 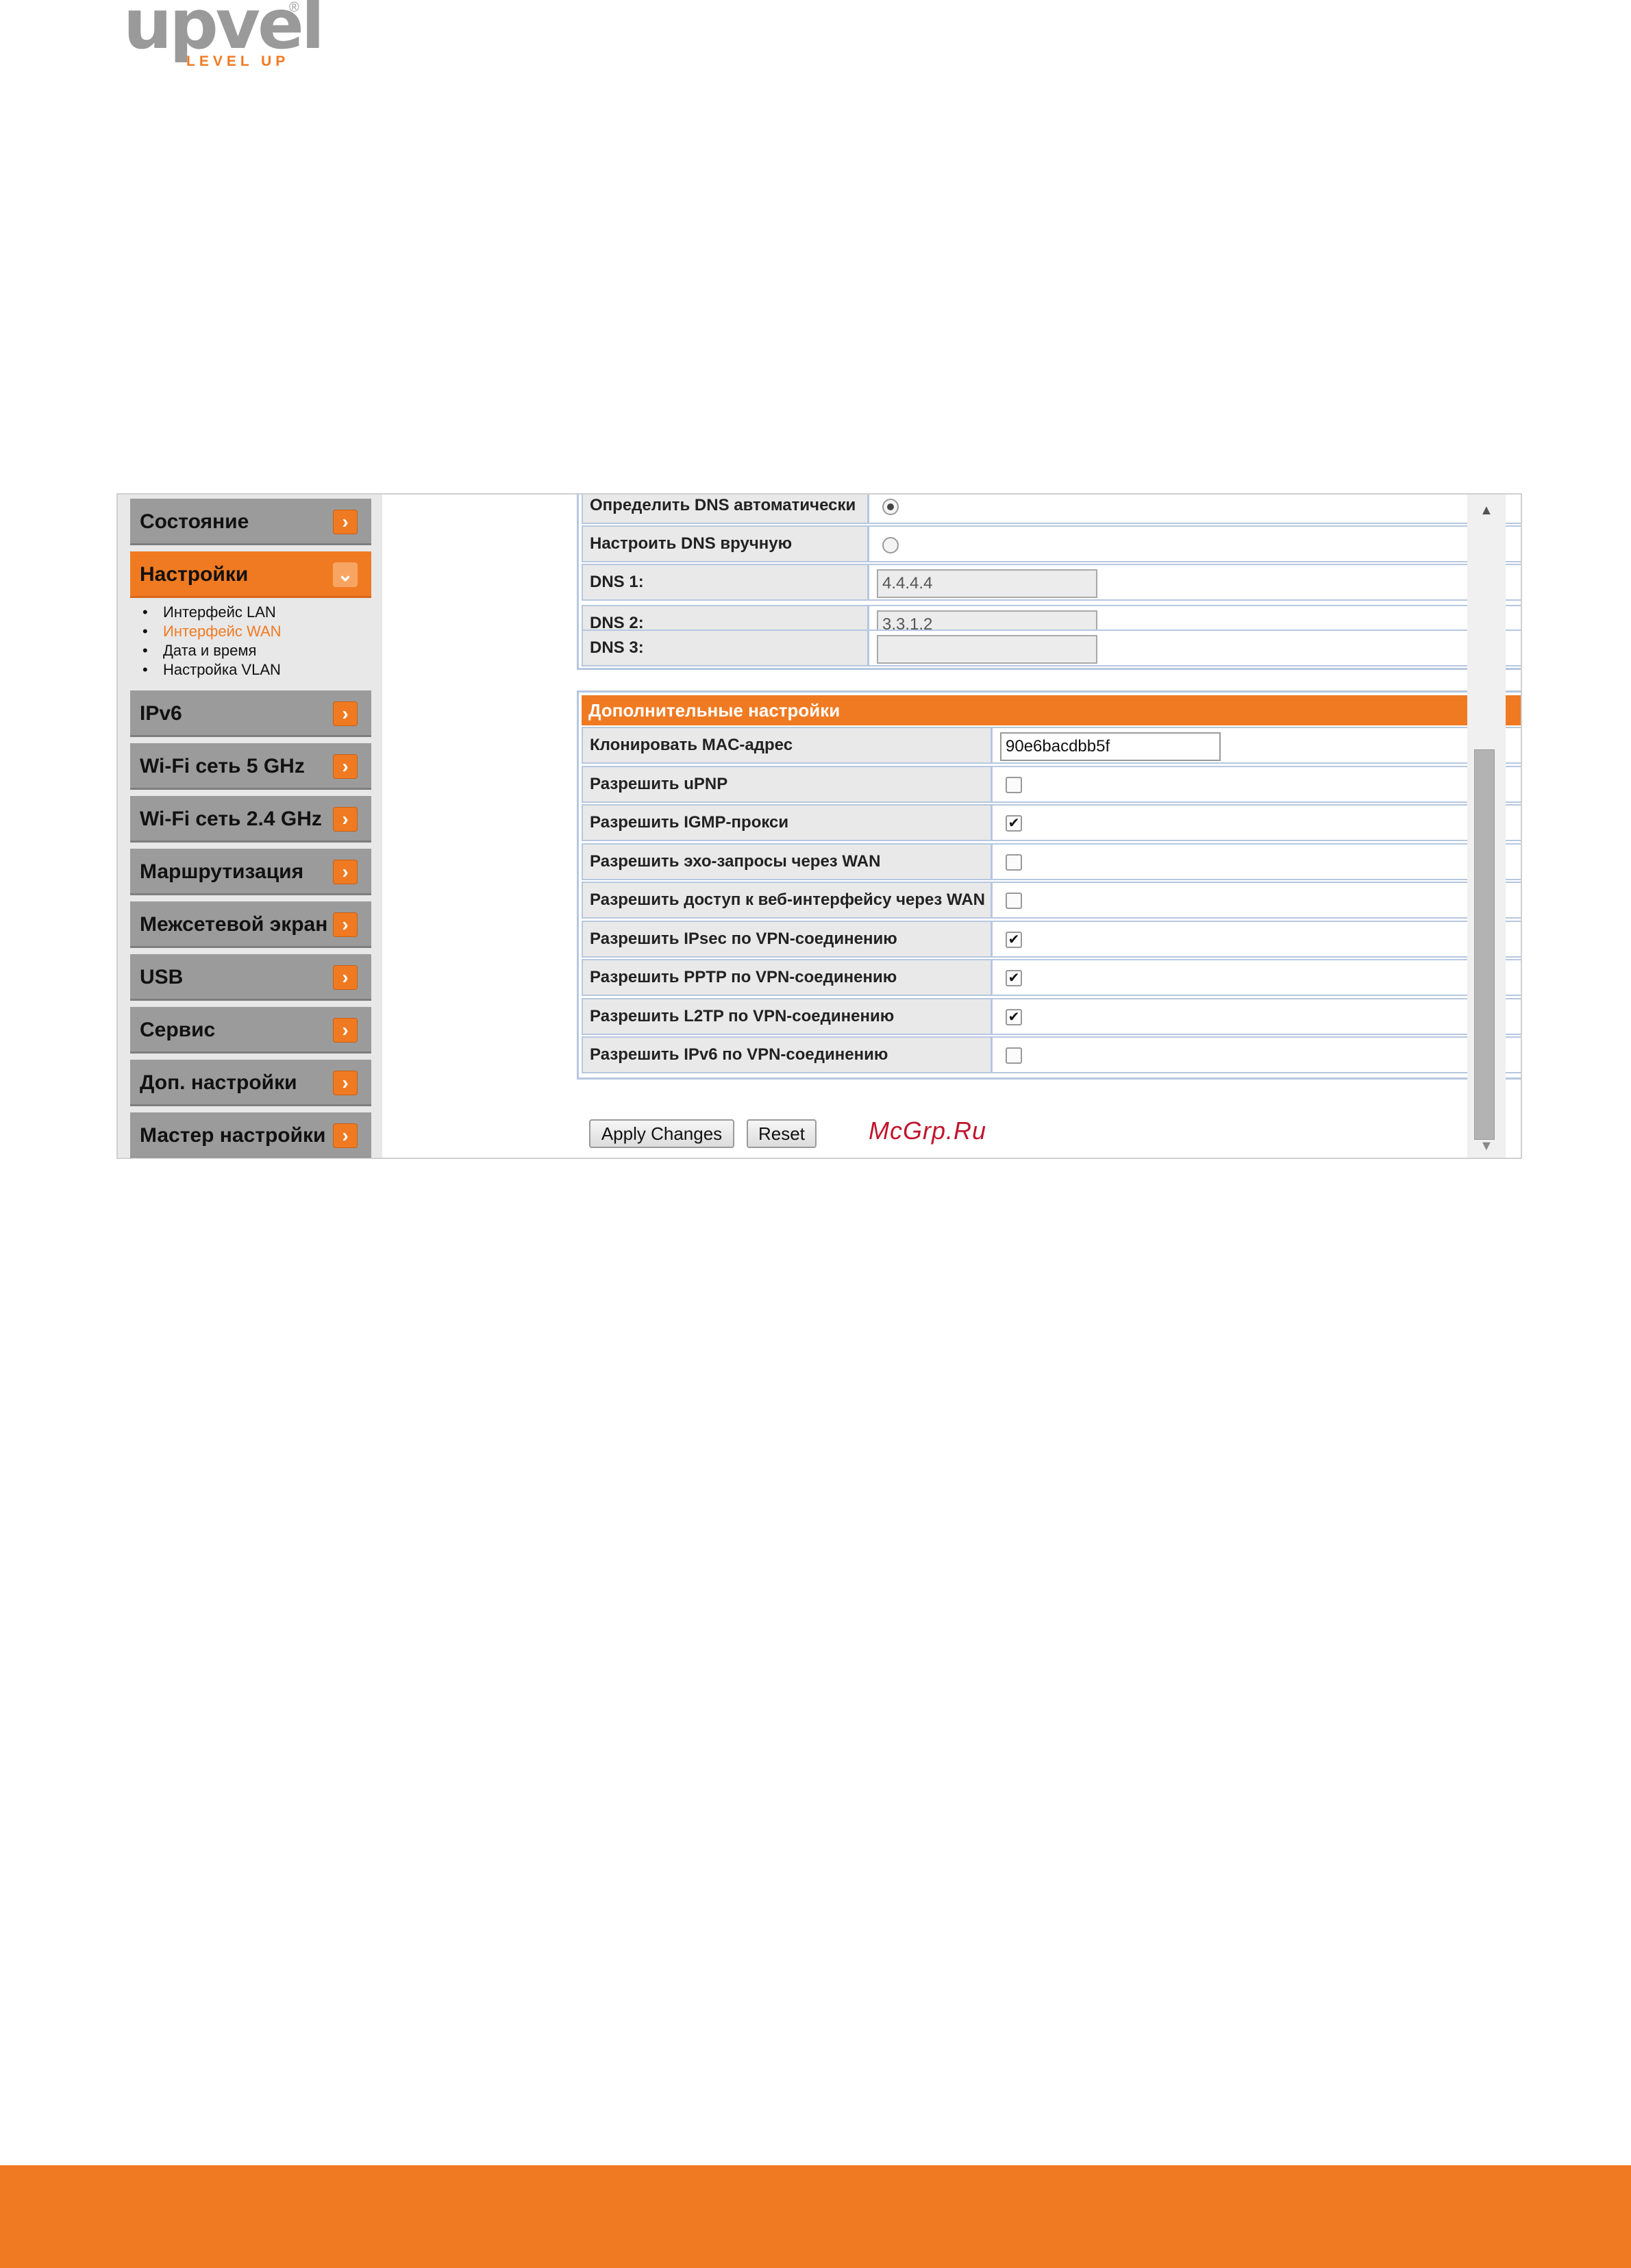 What do you see at coordinates (345, 574) in the screenshot?
I see `chevron-down-icon: ⌄` at bounding box center [345, 574].